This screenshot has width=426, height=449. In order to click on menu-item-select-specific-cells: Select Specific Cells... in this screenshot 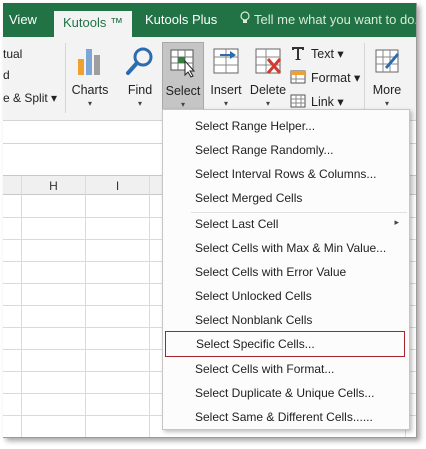, I will do `click(285, 344)`.